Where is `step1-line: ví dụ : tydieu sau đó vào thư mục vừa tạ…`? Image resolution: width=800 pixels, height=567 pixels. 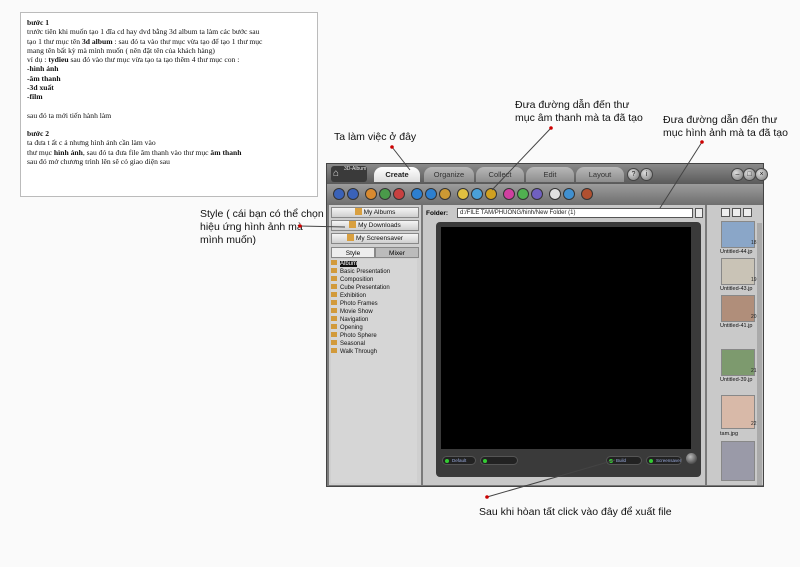 step1-line: ví dụ : tydieu sau đó vào thư mục vừa tạ… is located at coordinates (133, 60).